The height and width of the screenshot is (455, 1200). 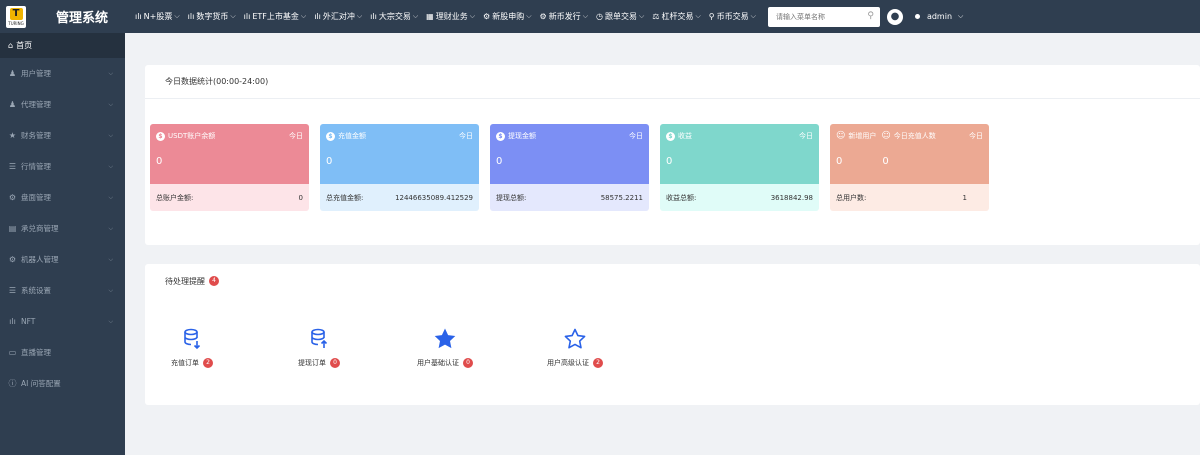 I want to click on todo-label-text: 用户基础认证, so click(x=438, y=363).